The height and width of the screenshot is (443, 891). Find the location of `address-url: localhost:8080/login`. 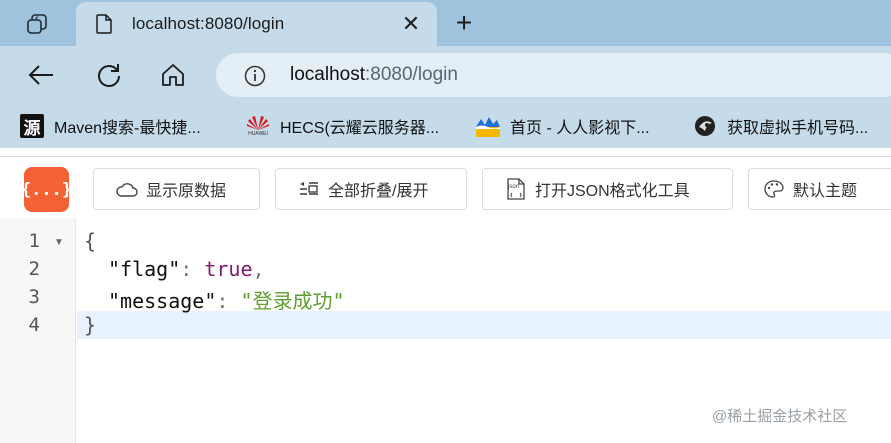

address-url: localhost:8080/login is located at coordinates (374, 75).